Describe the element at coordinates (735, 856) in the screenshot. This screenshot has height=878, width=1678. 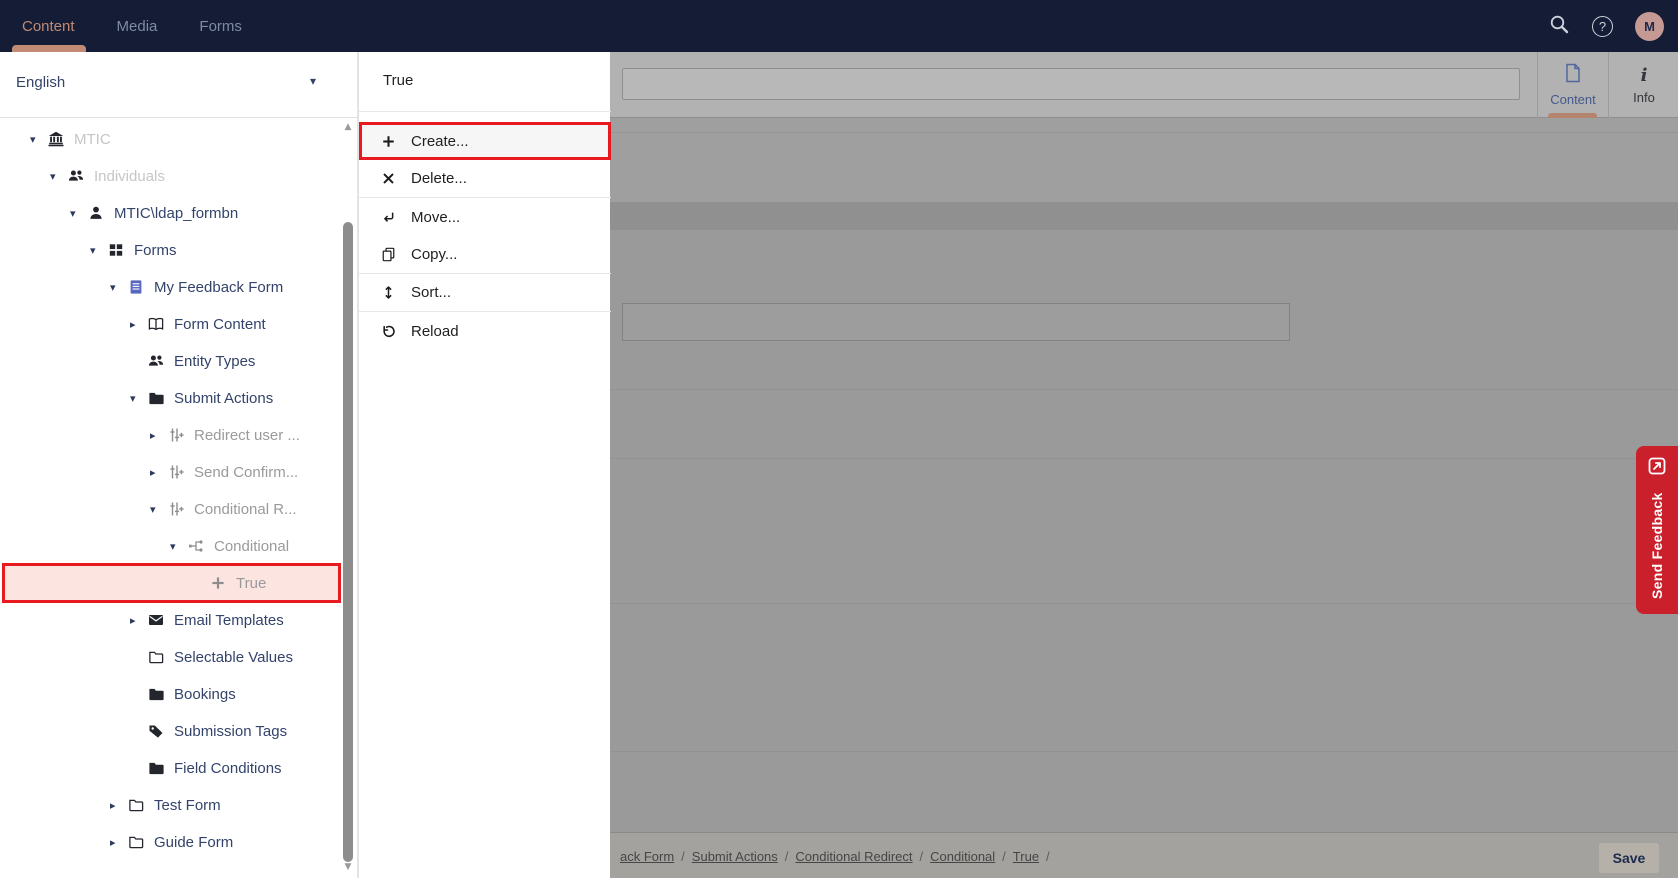
I see `breadcrumb-link-submit-actions: Submit Actions` at that location.